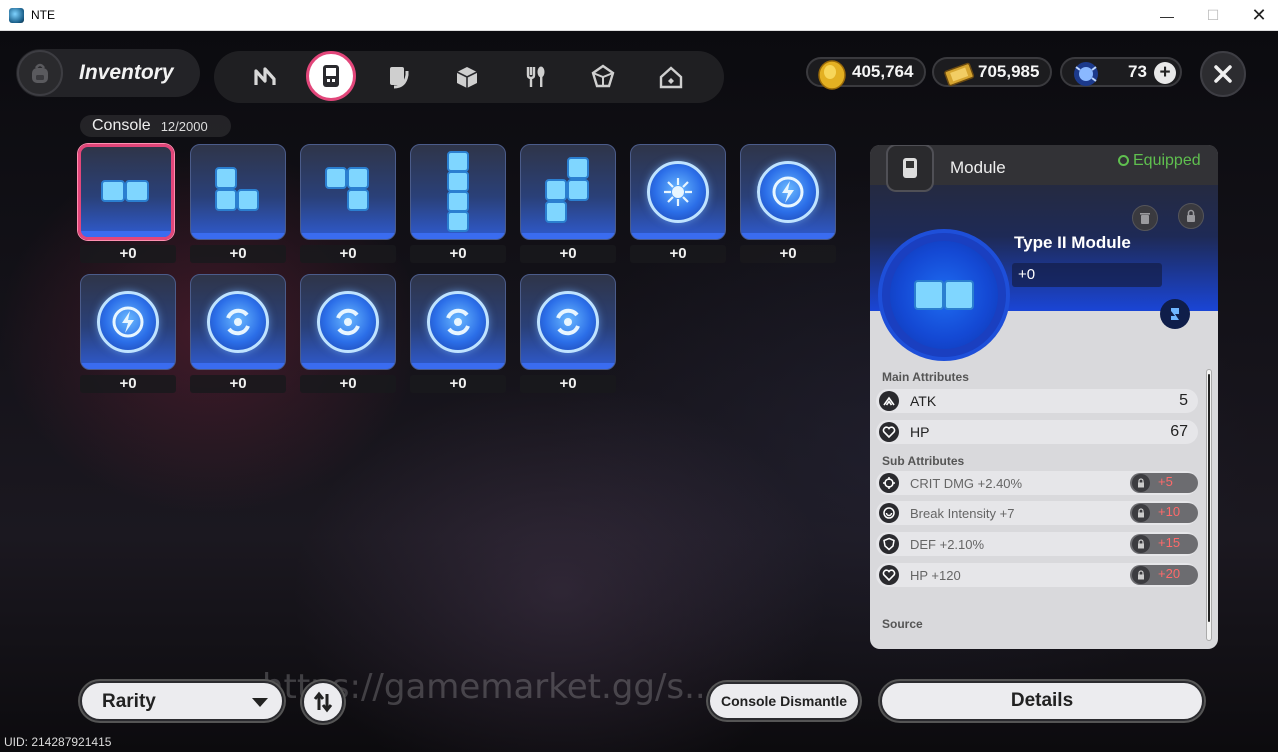 The width and height of the screenshot is (1278, 752). What do you see at coordinates (1159, 161) in the screenshot?
I see `equipped-status: Equipped` at bounding box center [1159, 161].